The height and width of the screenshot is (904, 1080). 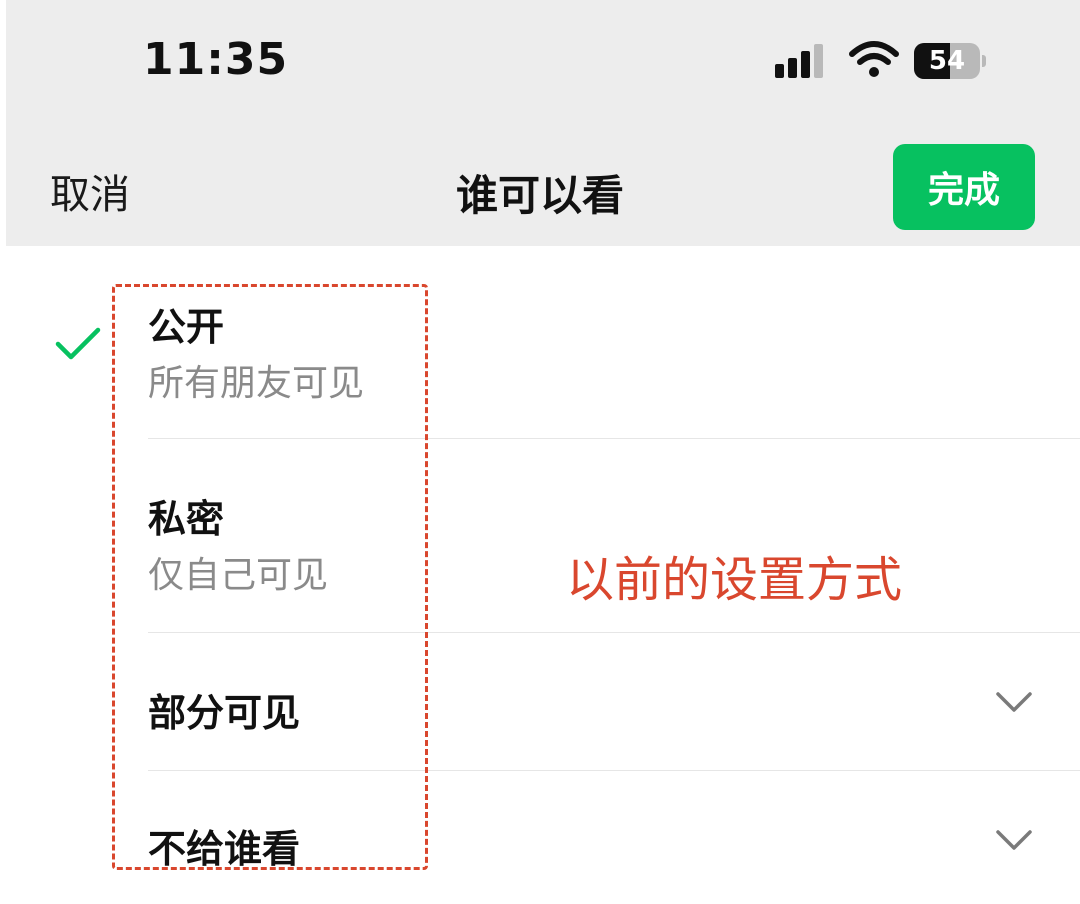 I want to click on annotation-text: 以前的设置方式, so click(x=734, y=580).